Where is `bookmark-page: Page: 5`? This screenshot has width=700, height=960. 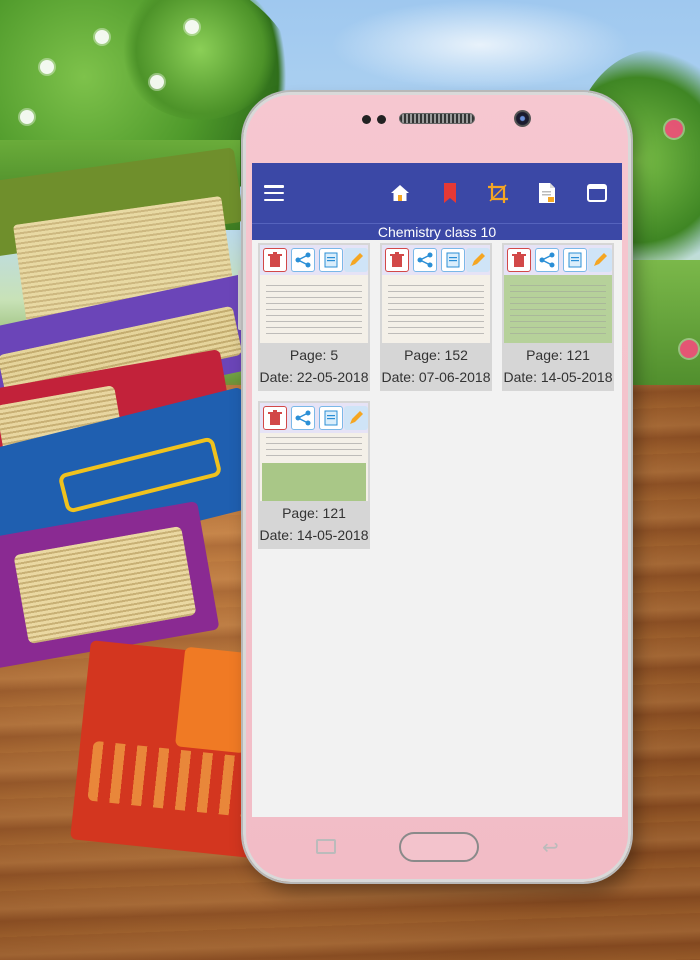 bookmark-page: Page: 5 is located at coordinates (314, 355).